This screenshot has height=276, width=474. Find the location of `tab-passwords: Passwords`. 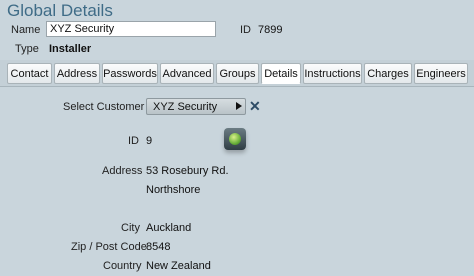

tab-passwords: Passwords is located at coordinates (130, 73).